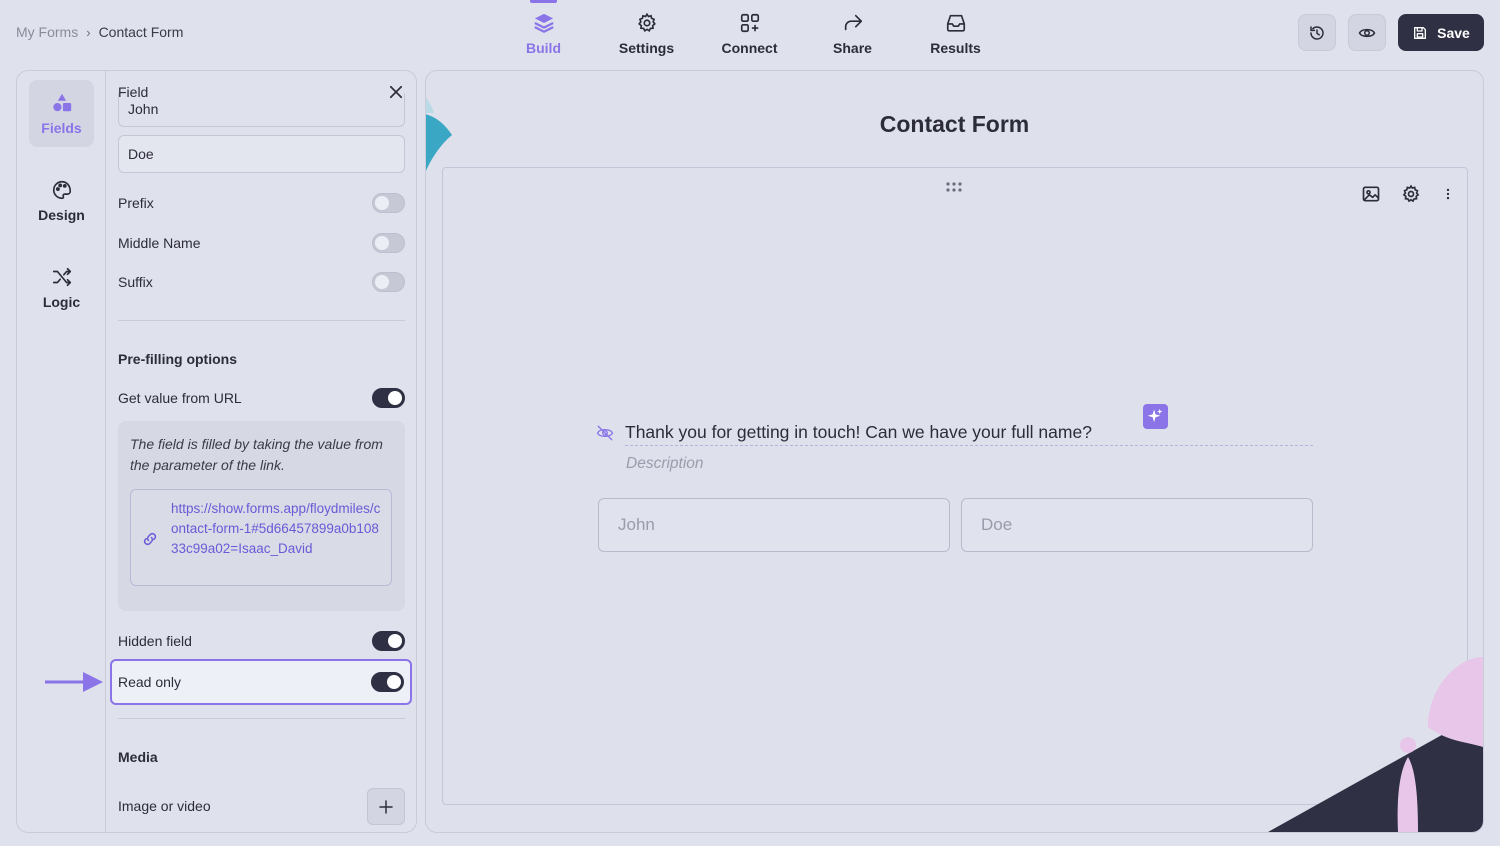 This screenshot has height=846, width=1500. Describe the element at coordinates (1453, 32) in the screenshot. I see `save-button-label: Save` at that location.